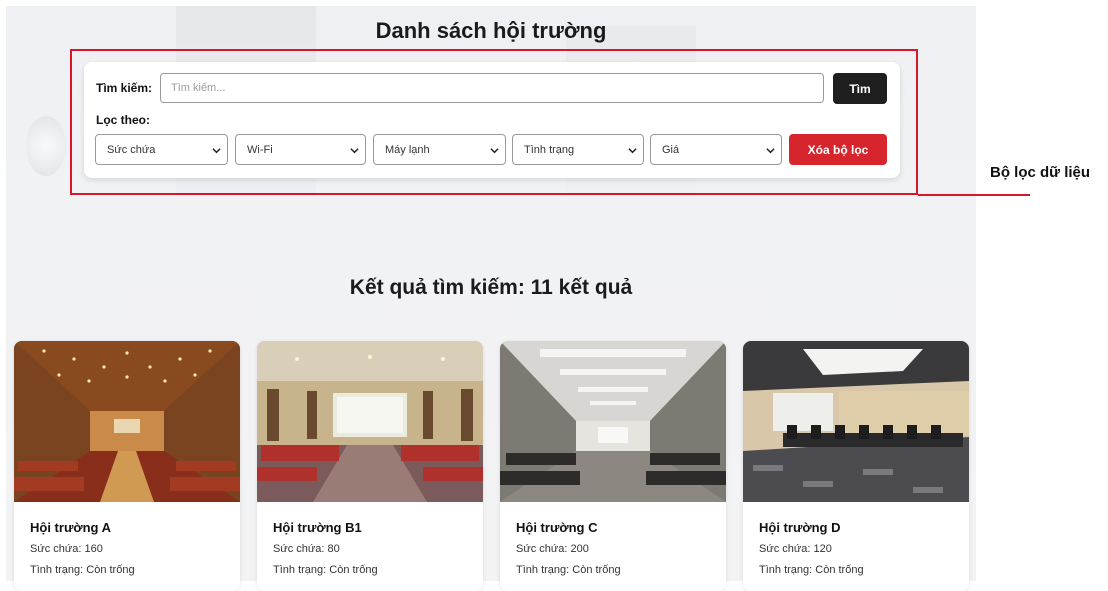  What do you see at coordinates (46, 146) in the screenshot?
I see `hero-decoration` at bounding box center [46, 146].